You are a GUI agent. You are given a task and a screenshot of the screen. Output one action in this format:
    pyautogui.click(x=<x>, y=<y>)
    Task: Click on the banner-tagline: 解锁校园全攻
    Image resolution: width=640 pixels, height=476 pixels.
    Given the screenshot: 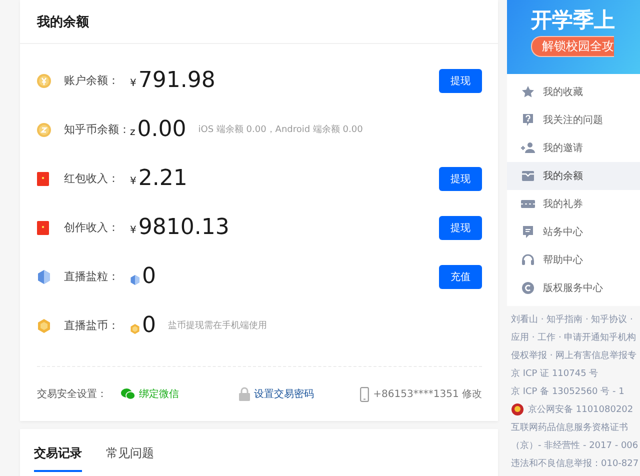 What is the action you would take?
    pyautogui.click(x=572, y=46)
    